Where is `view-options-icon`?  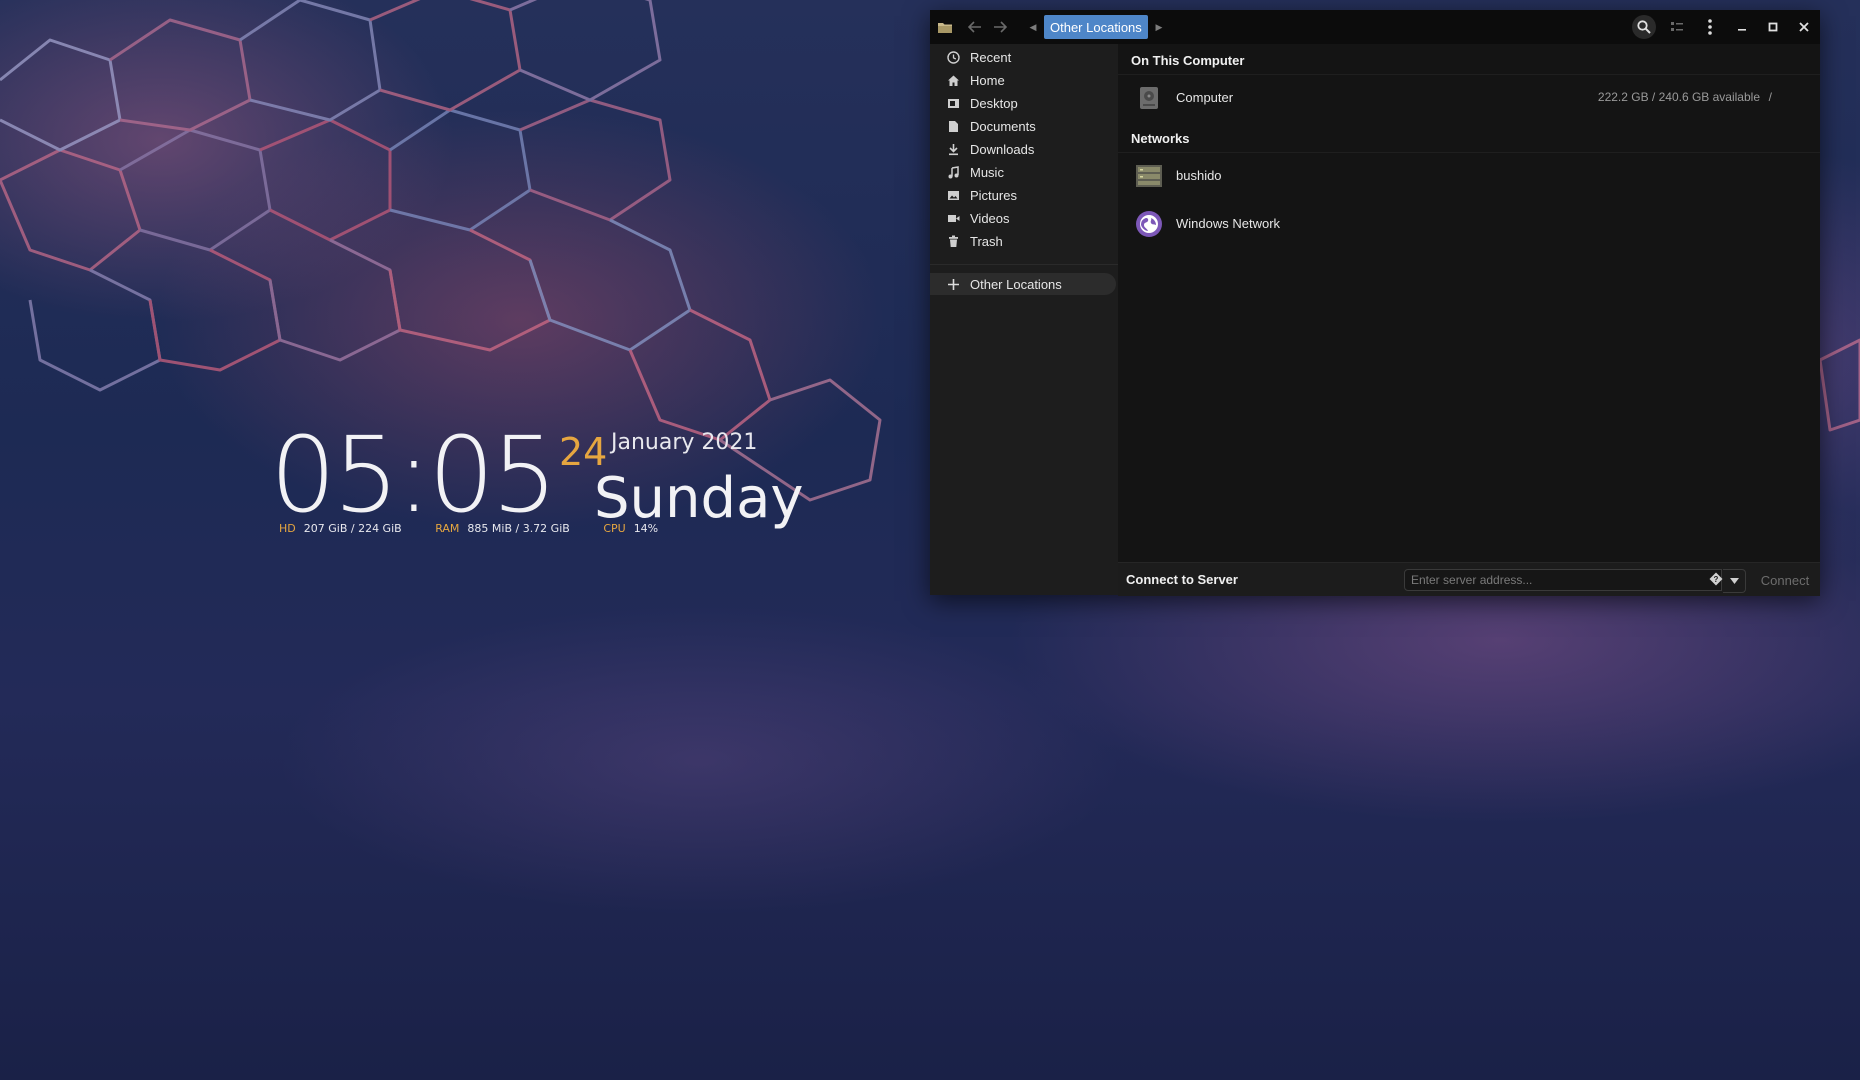
view-options-icon is located at coordinates (1677, 26).